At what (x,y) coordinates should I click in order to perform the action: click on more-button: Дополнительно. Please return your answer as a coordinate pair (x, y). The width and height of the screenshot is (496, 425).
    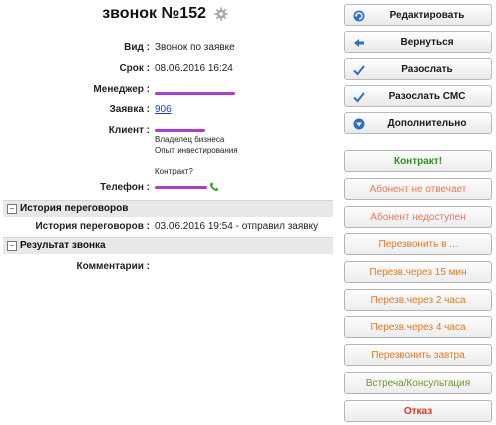
    Looking at the image, I should click on (418, 123).